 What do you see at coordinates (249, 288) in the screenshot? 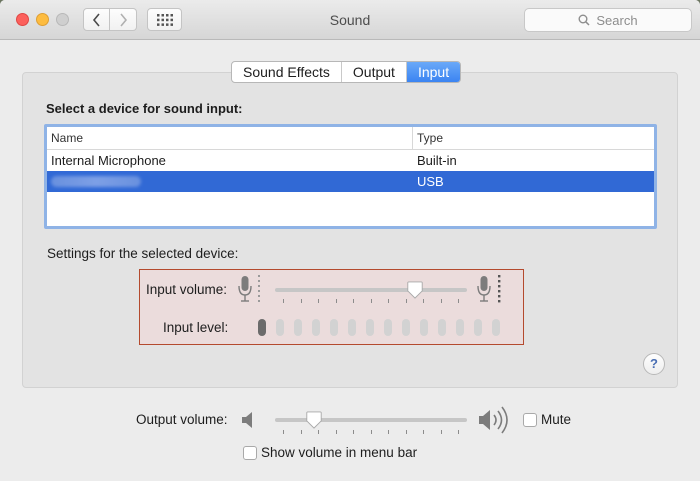
I see `microphone-low-icon` at bounding box center [249, 288].